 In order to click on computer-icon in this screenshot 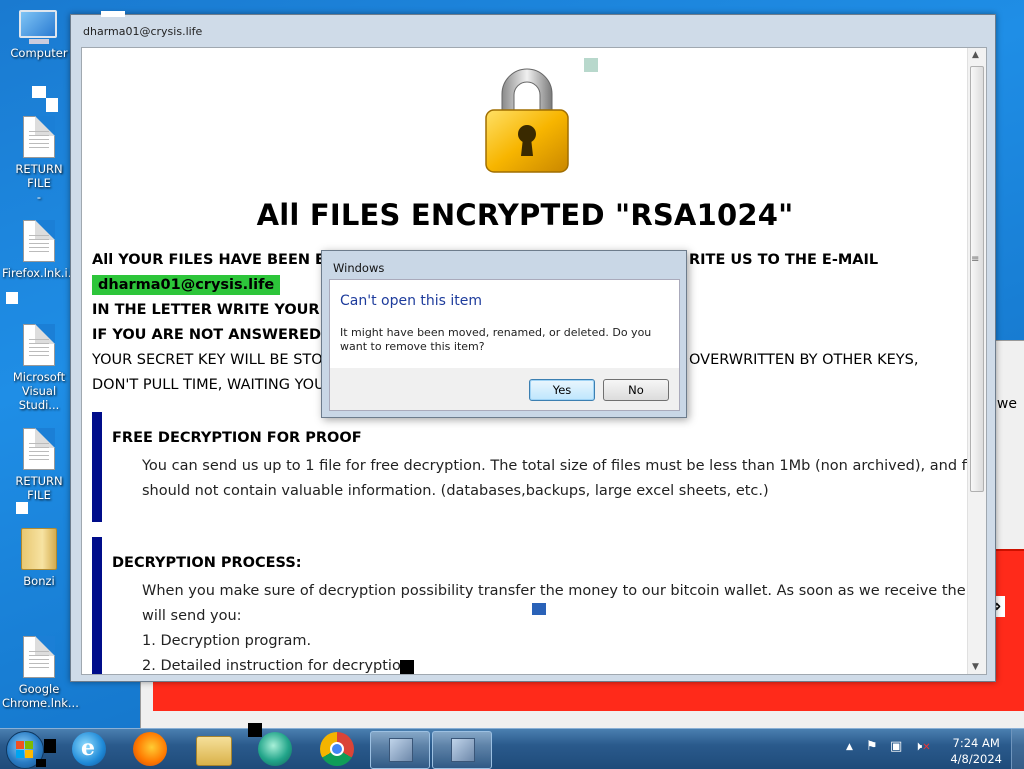, I will do `click(39, 27)`.